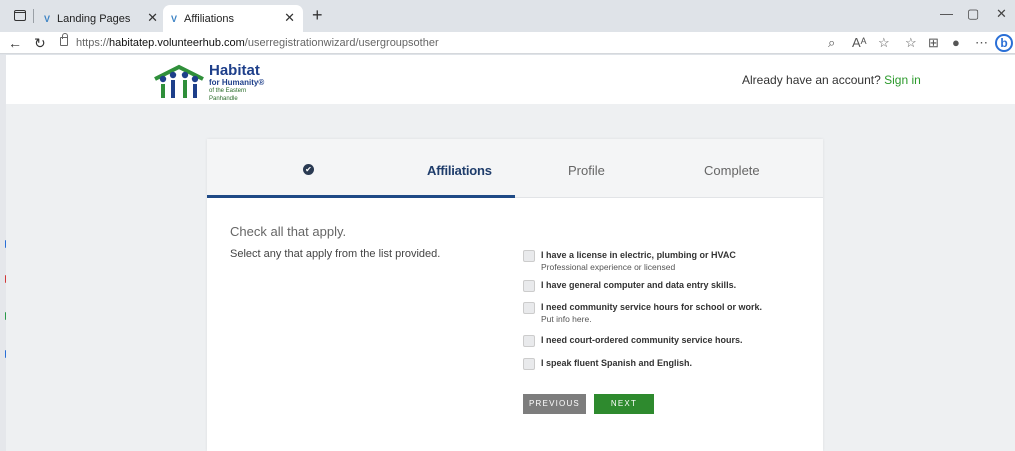  What do you see at coordinates (20, 15) in the screenshot?
I see `tab-actions-icon` at bounding box center [20, 15].